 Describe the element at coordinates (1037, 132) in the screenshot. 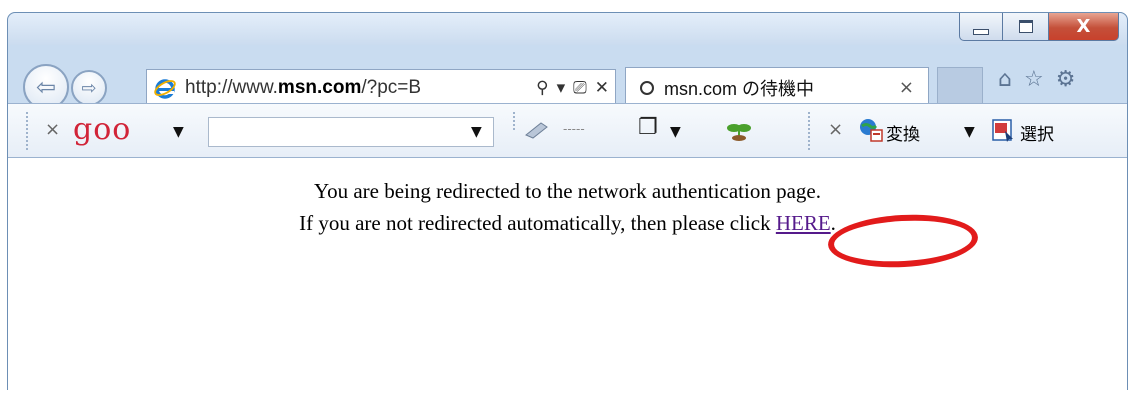

I see `select-label: 選択` at that location.